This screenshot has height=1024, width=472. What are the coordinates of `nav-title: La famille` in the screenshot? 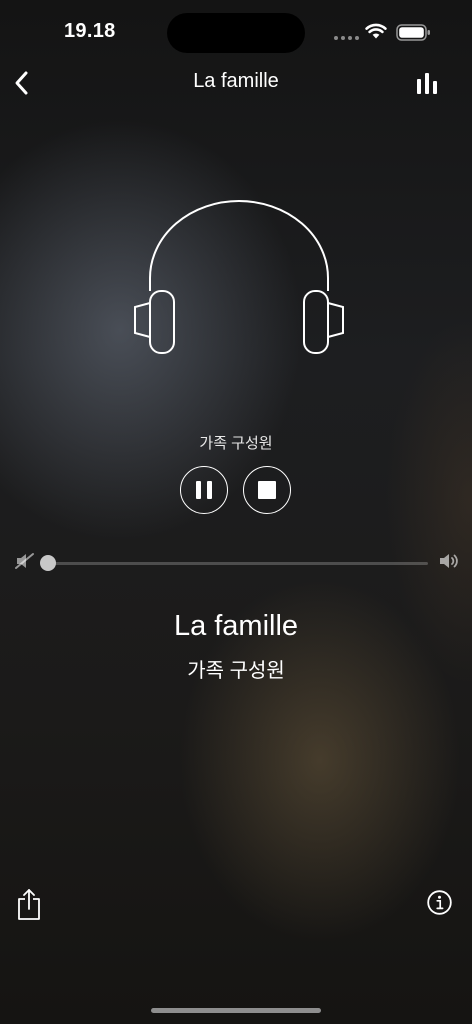 It's located at (236, 81).